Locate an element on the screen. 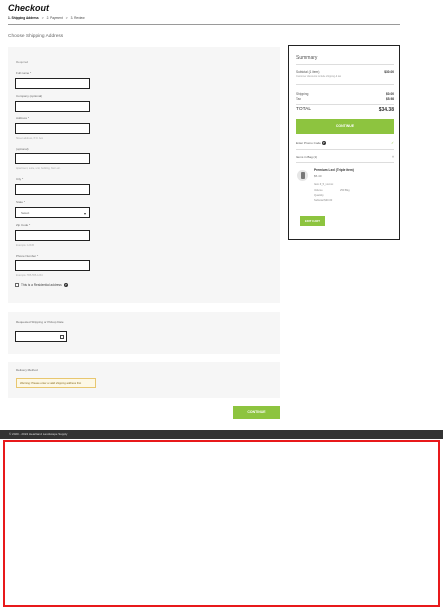  delivery-method-label: Delivery Method is located at coordinates (27, 370).